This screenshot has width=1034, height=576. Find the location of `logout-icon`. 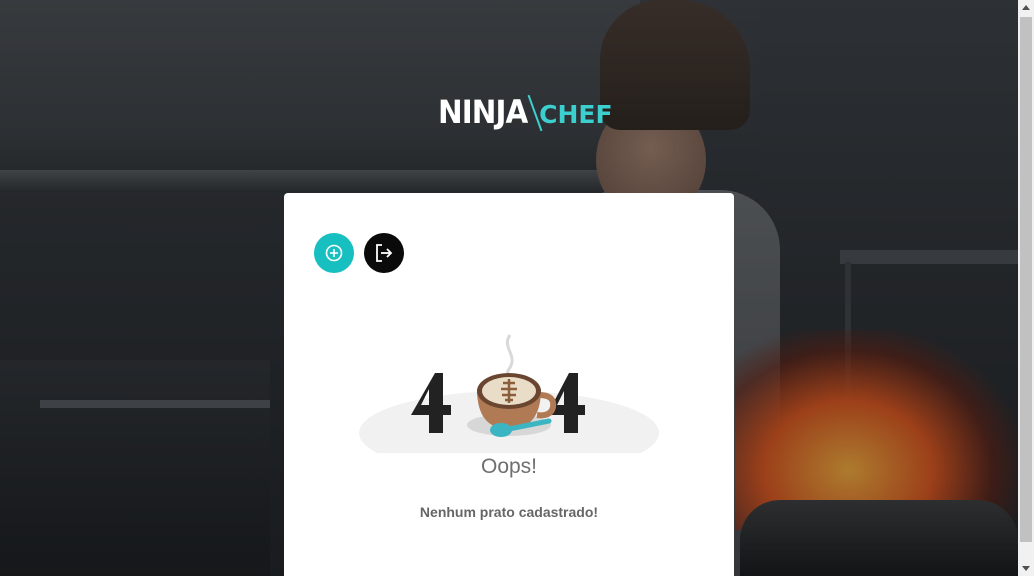

logout-icon is located at coordinates (384, 253).